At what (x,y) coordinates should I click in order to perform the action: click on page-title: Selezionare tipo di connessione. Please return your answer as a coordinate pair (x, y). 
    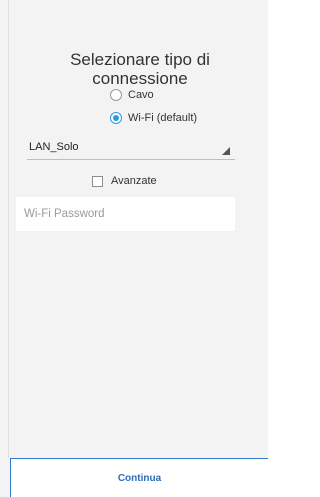
    Looking at the image, I should click on (140, 69).